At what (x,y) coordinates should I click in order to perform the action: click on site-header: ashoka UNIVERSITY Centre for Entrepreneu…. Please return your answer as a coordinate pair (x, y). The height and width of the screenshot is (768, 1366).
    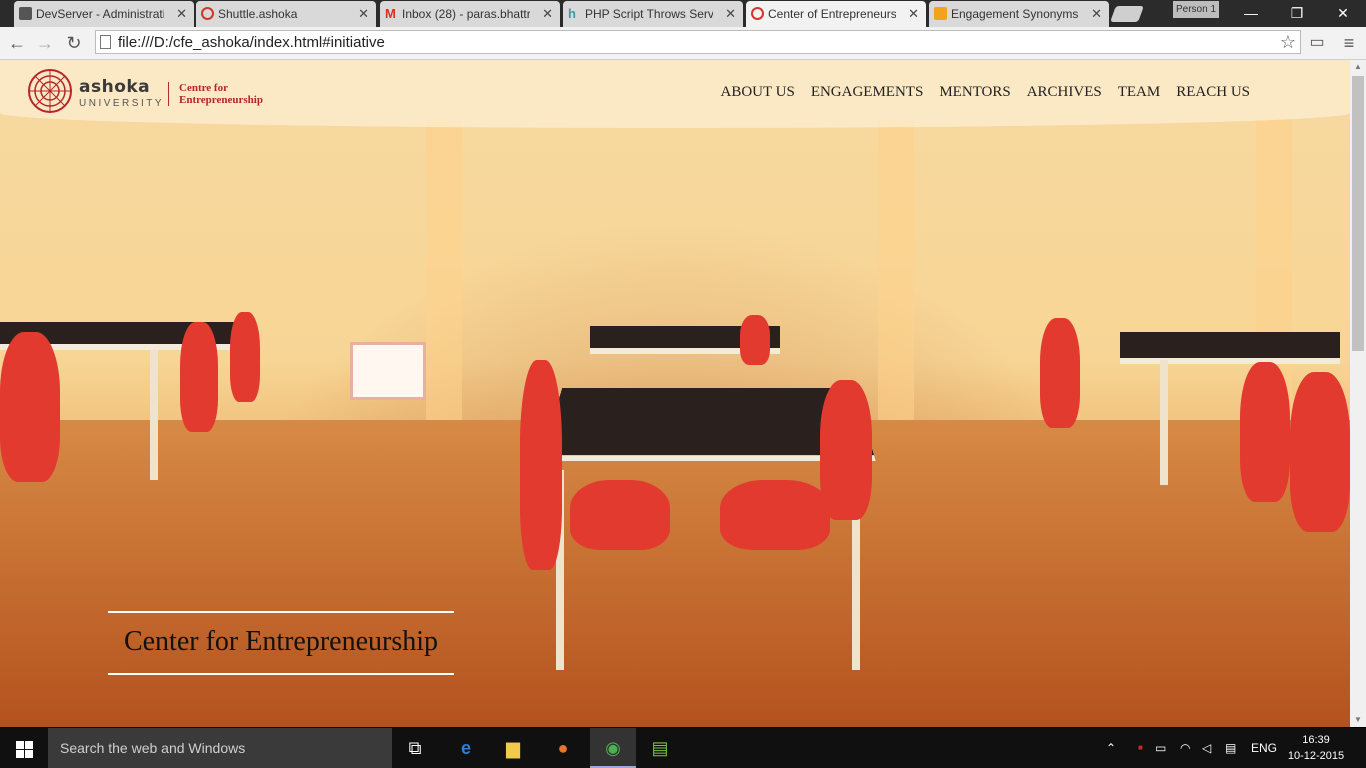
    Looking at the image, I should click on (675, 94).